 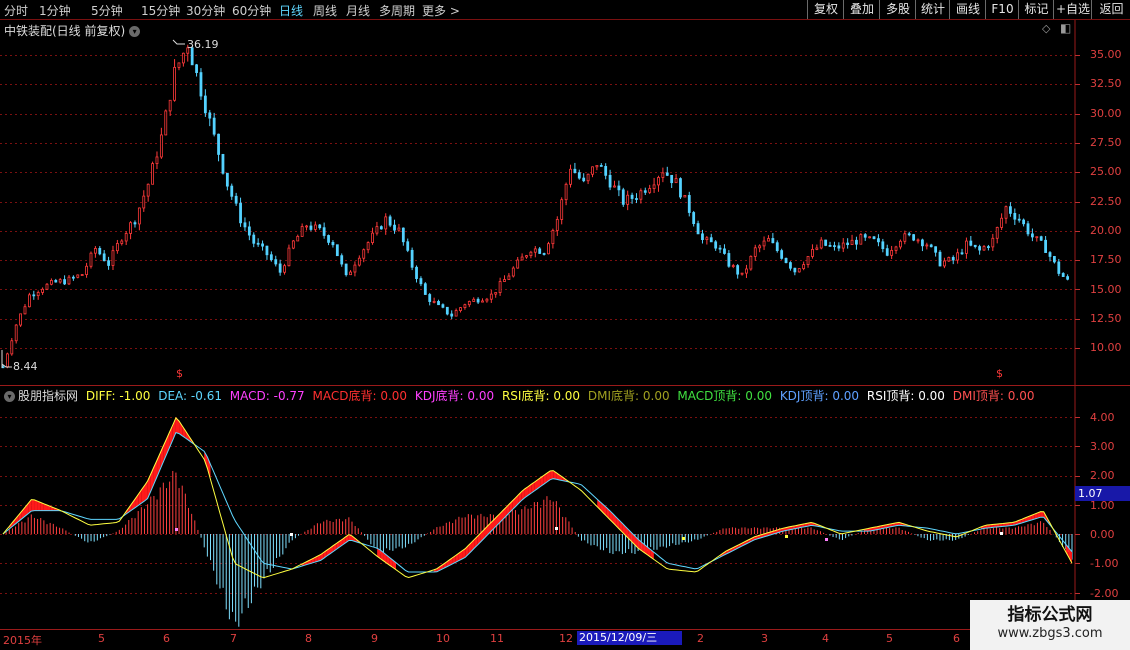 What do you see at coordinates (360, 396) in the screenshot?
I see `indicator-value-macd-bottom: MACD底背: 0.00` at bounding box center [360, 396].